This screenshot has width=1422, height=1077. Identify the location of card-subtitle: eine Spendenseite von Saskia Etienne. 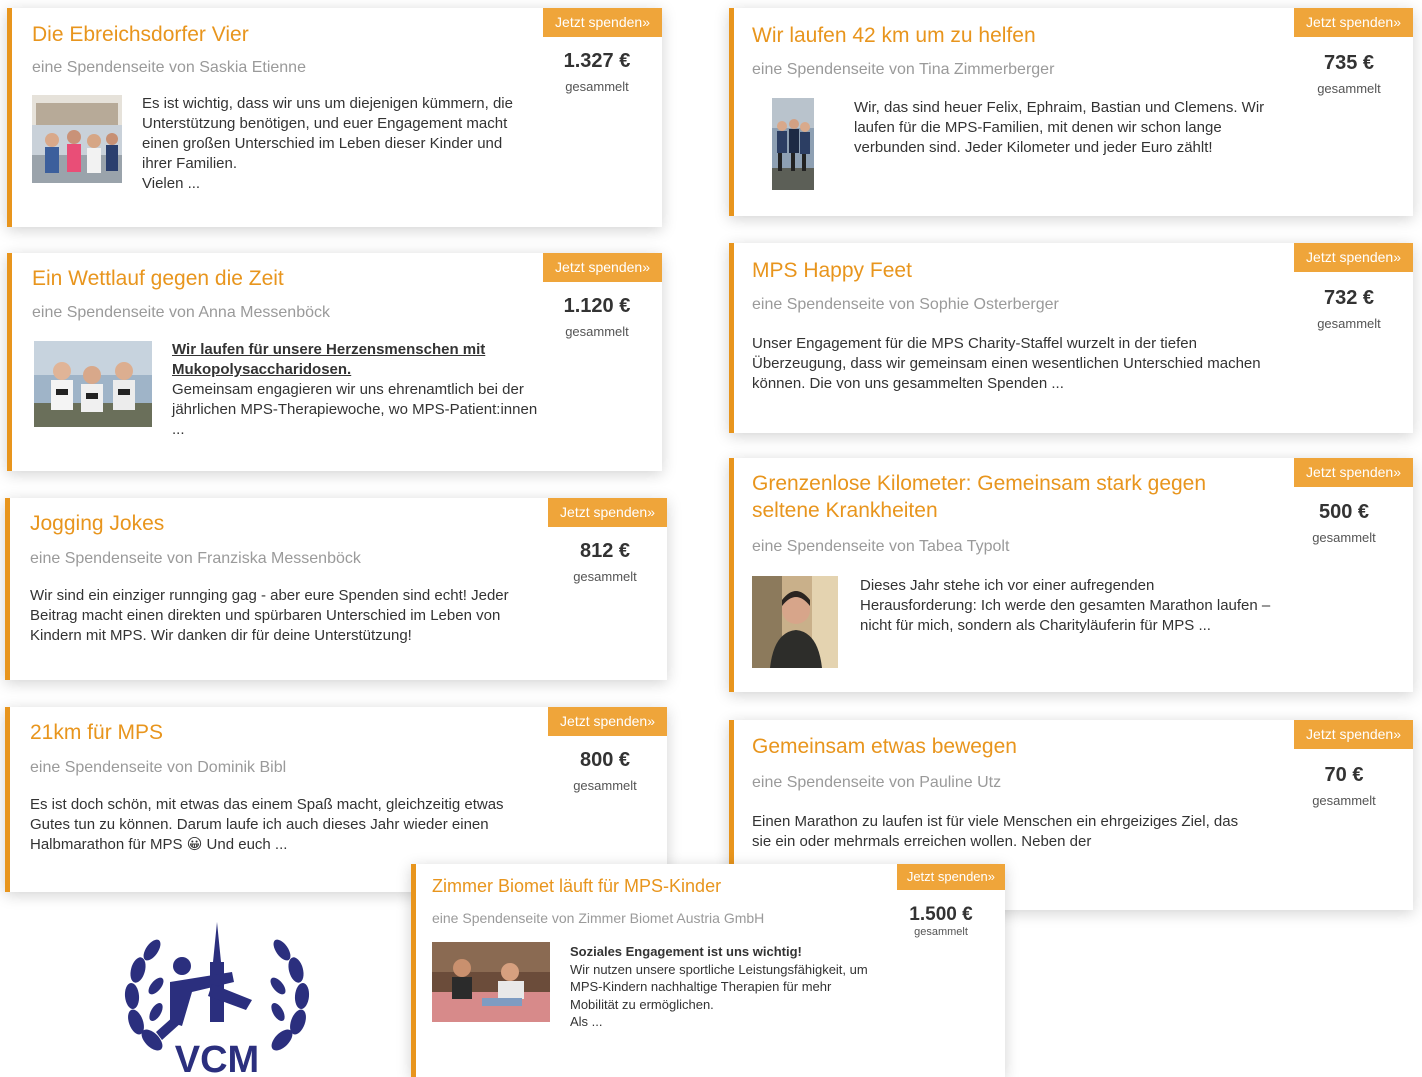
(169, 67).